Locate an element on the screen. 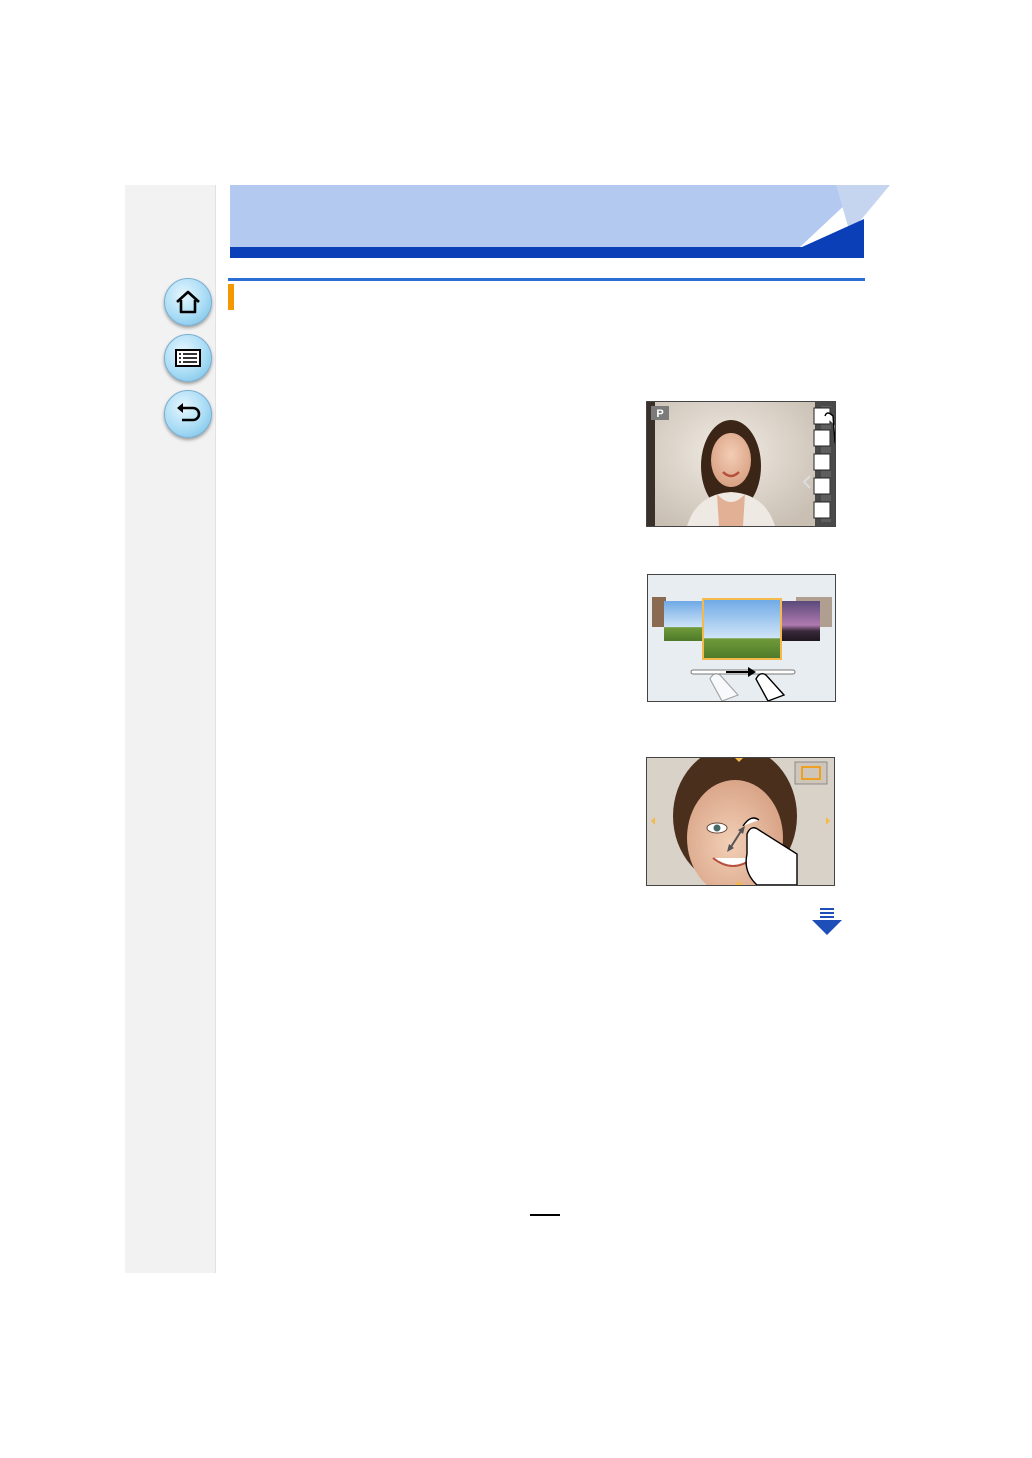  home-icon is located at coordinates (188, 302).